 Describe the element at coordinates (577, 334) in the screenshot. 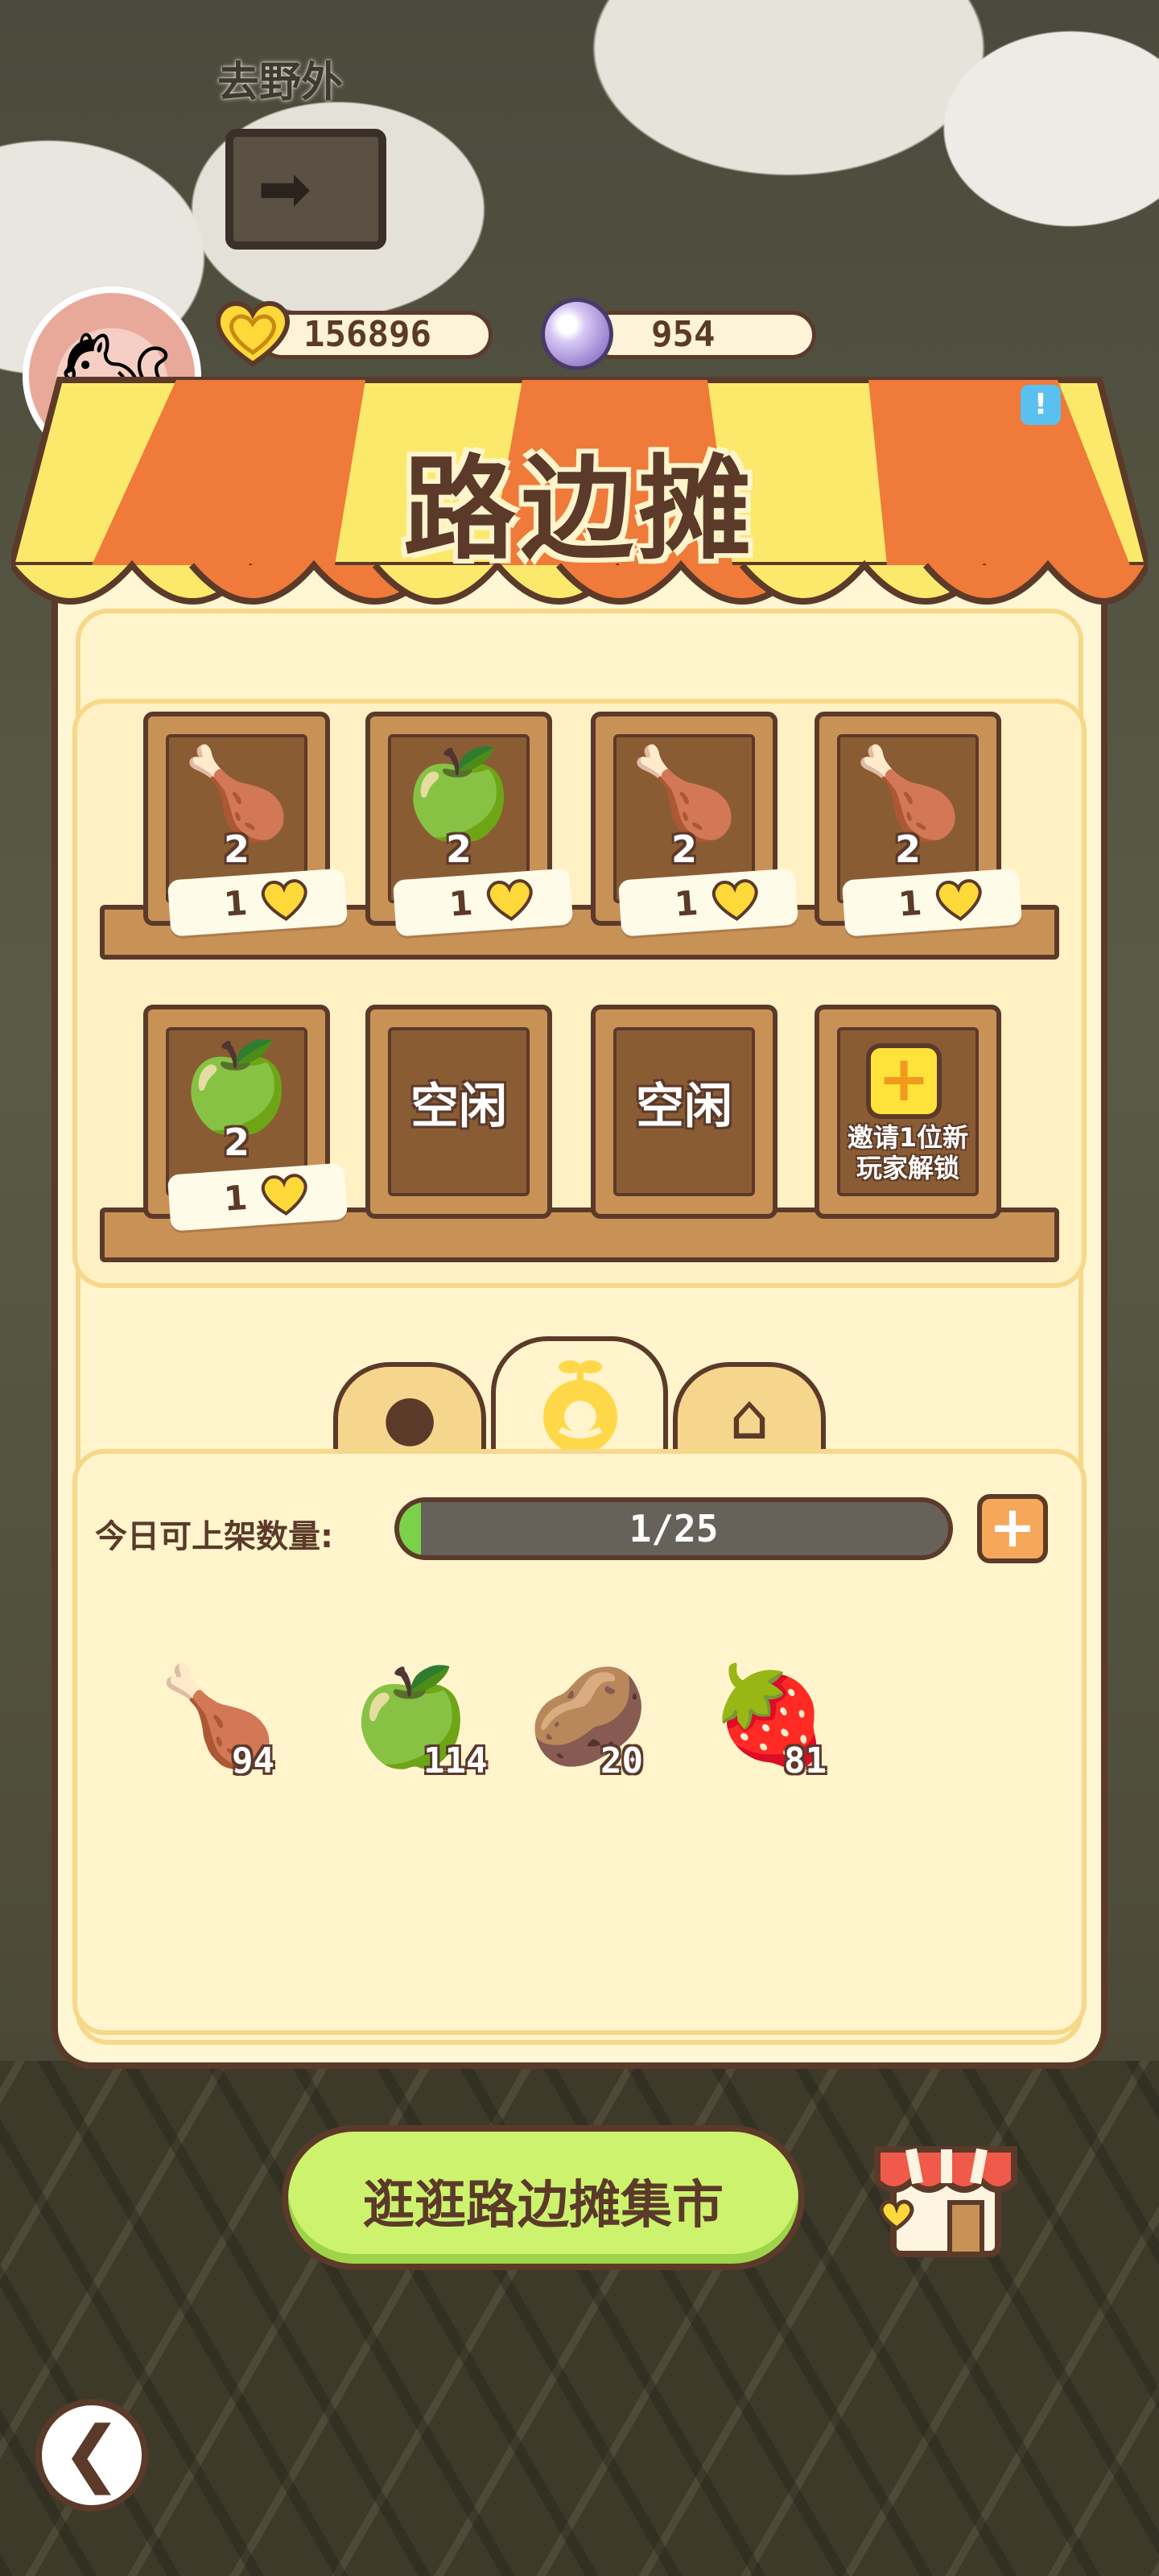

I see `pearl-gem-icon` at that location.